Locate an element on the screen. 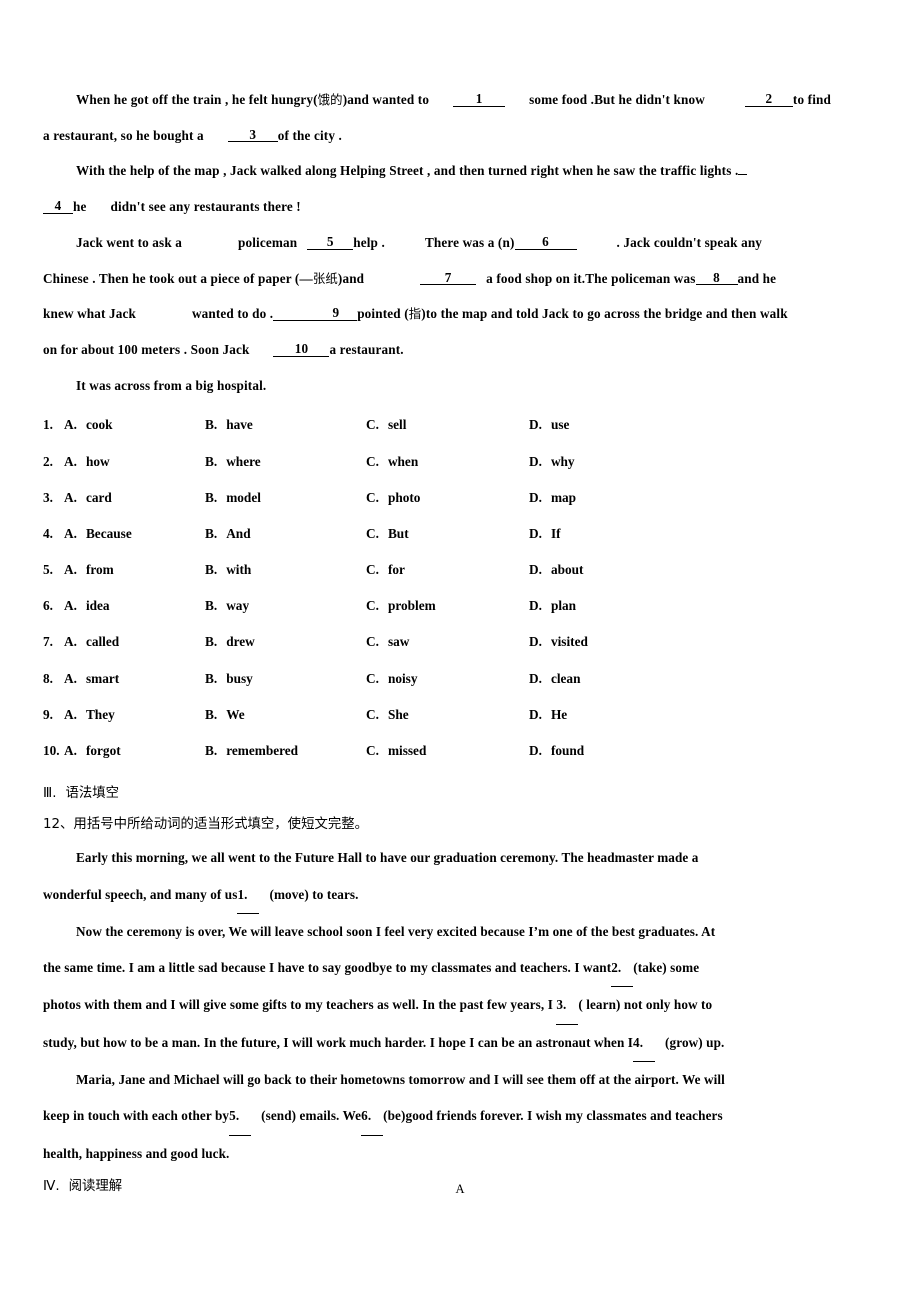 This screenshot has width=920, height=1302. answer-option: D. found is located at coordinates (556, 751).